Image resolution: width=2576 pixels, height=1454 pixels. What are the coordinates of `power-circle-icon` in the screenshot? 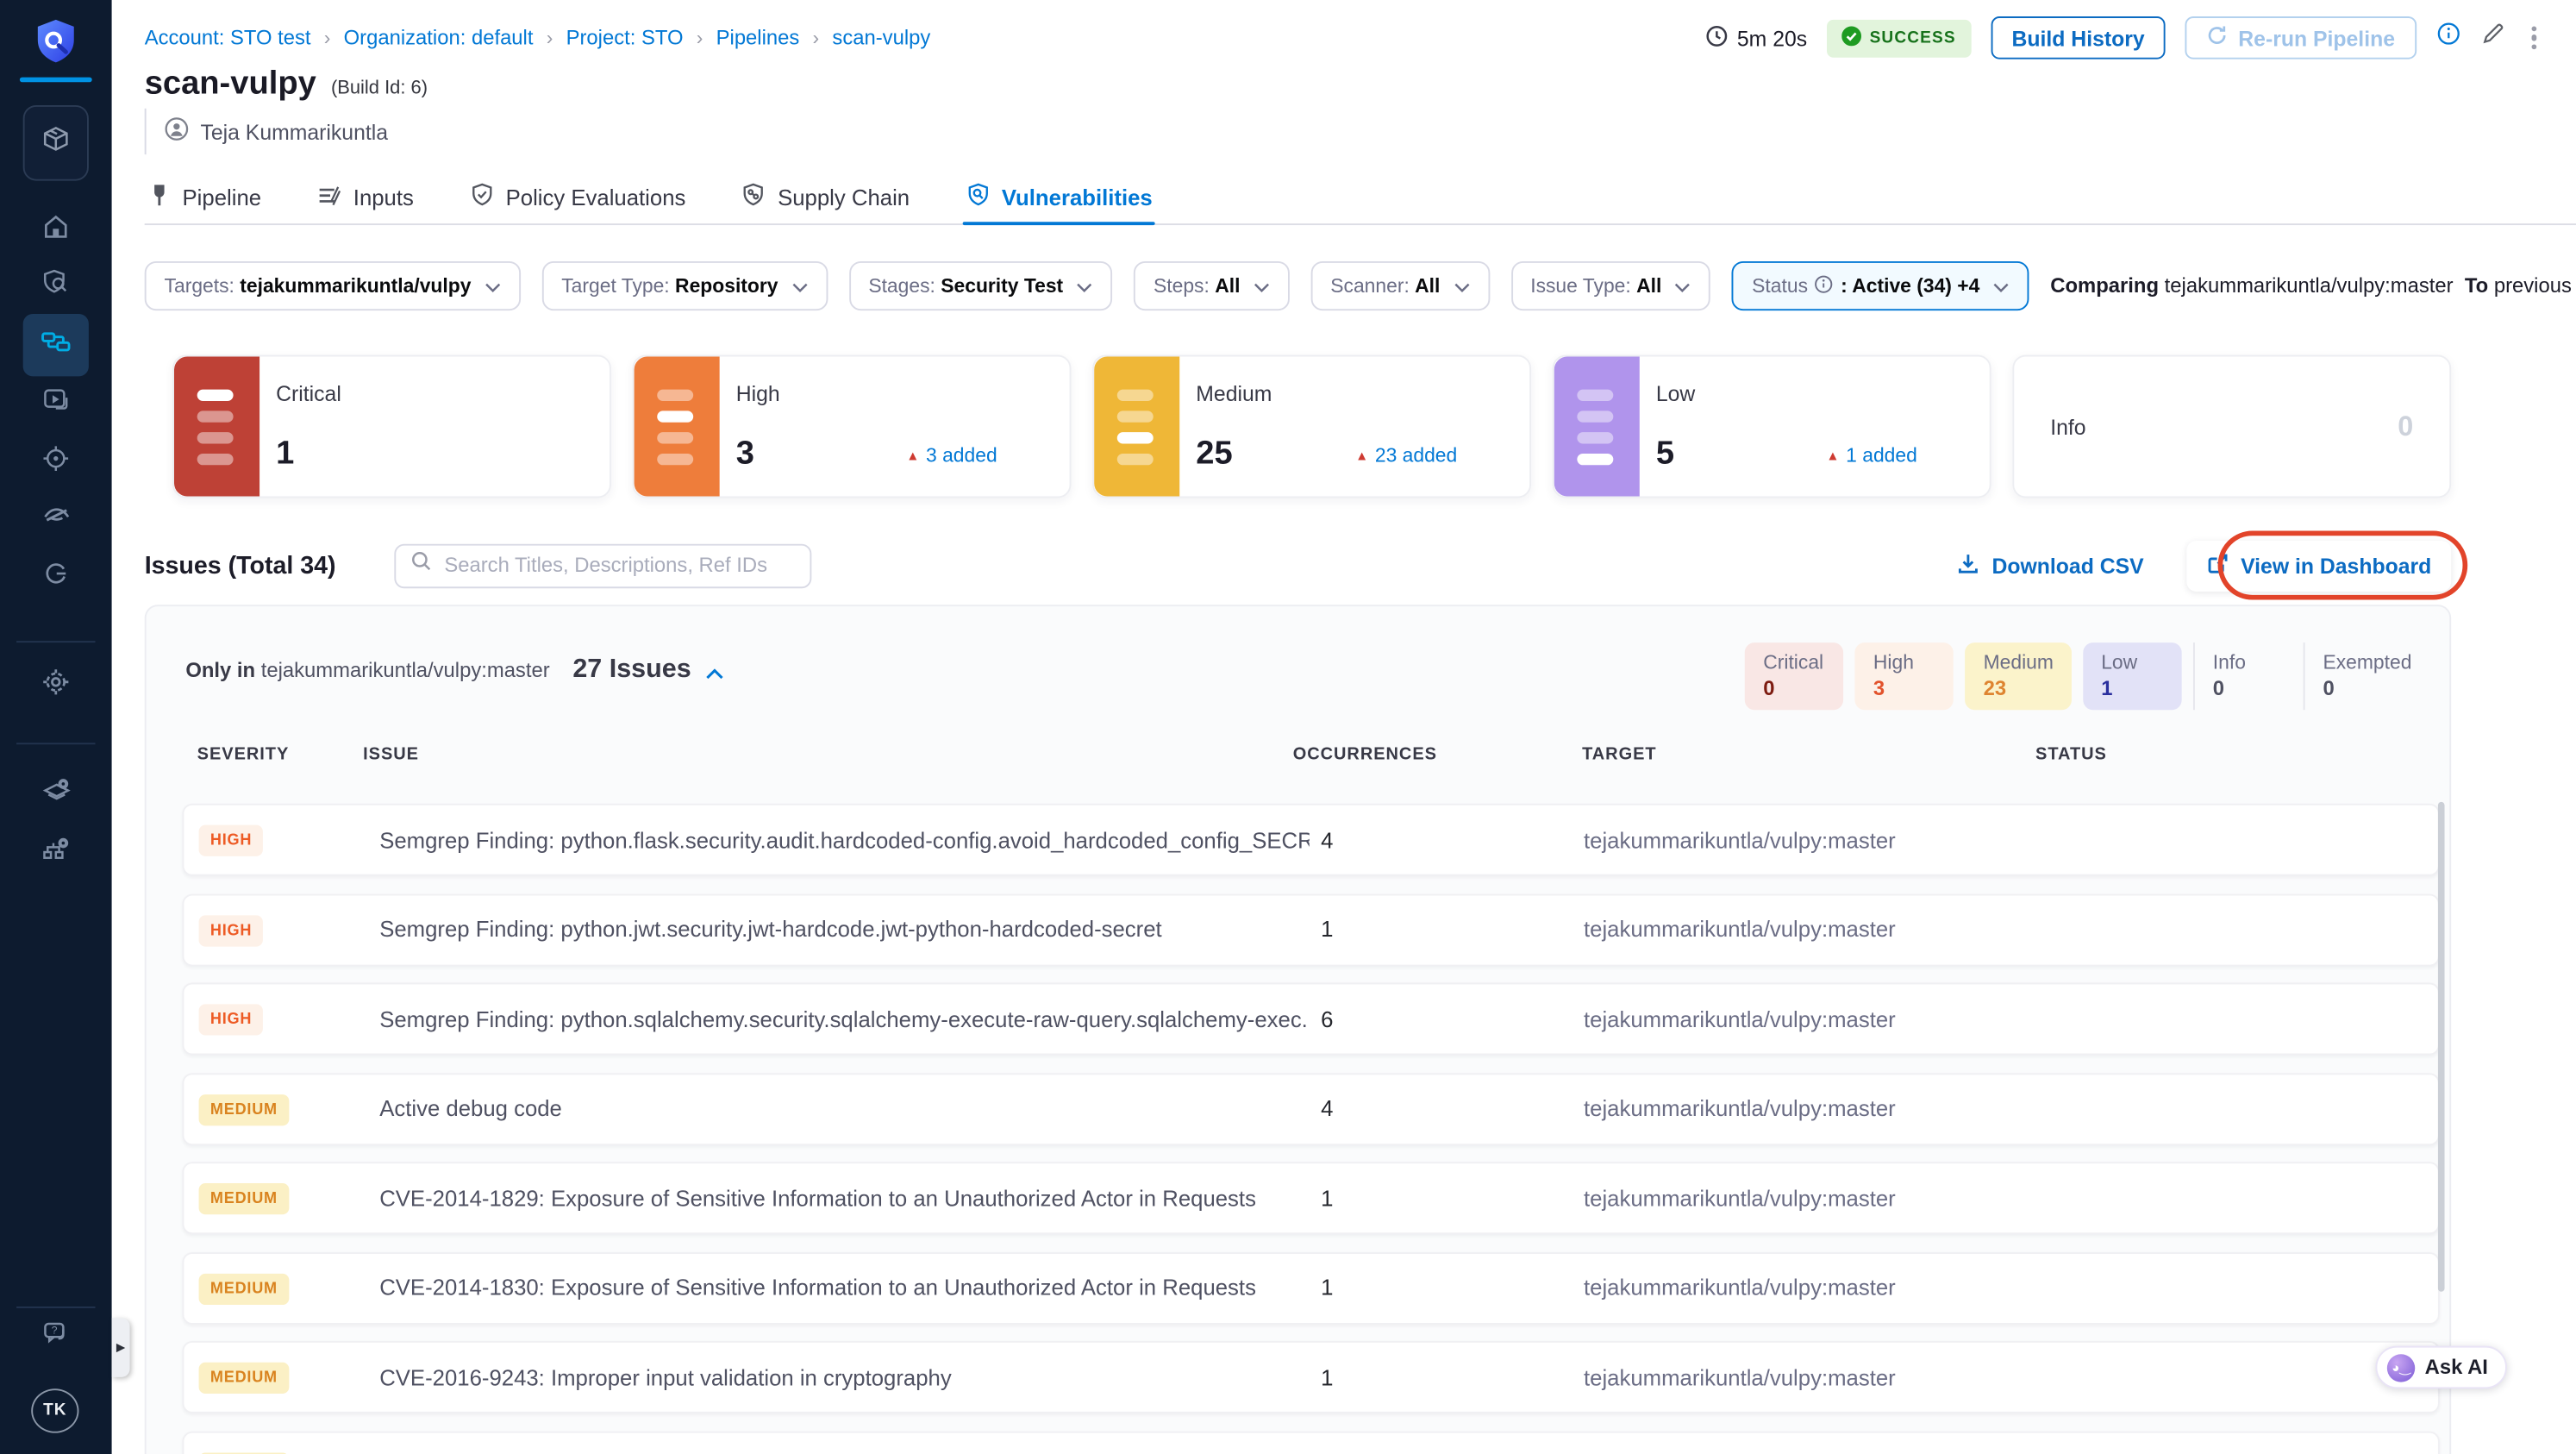 It's located at (56, 577).